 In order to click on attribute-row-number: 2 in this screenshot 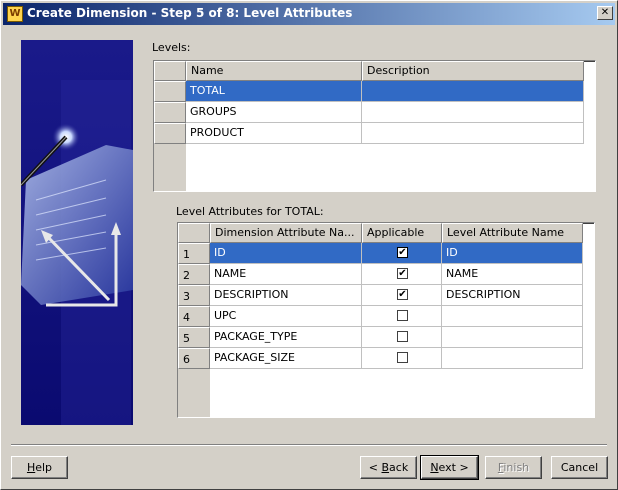, I will do `click(194, 274)`.